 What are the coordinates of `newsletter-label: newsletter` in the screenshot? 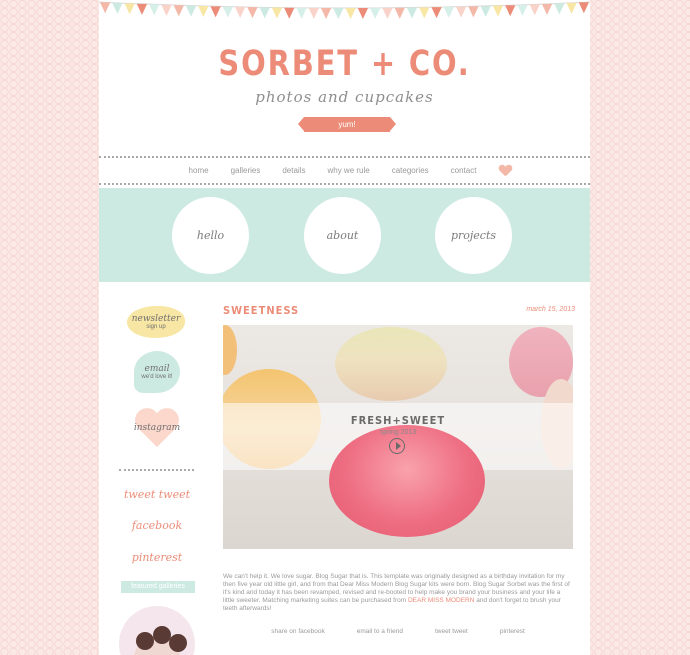 It's located at (156, 319).